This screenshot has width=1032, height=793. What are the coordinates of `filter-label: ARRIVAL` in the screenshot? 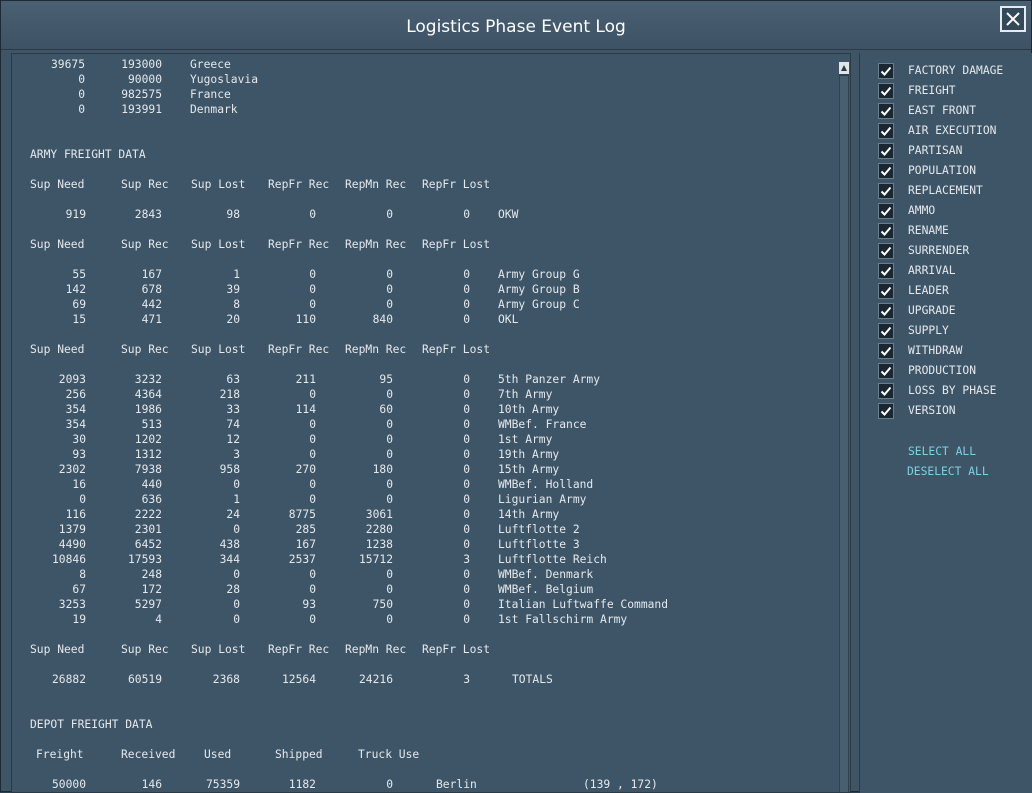 It's located at (932, 270).